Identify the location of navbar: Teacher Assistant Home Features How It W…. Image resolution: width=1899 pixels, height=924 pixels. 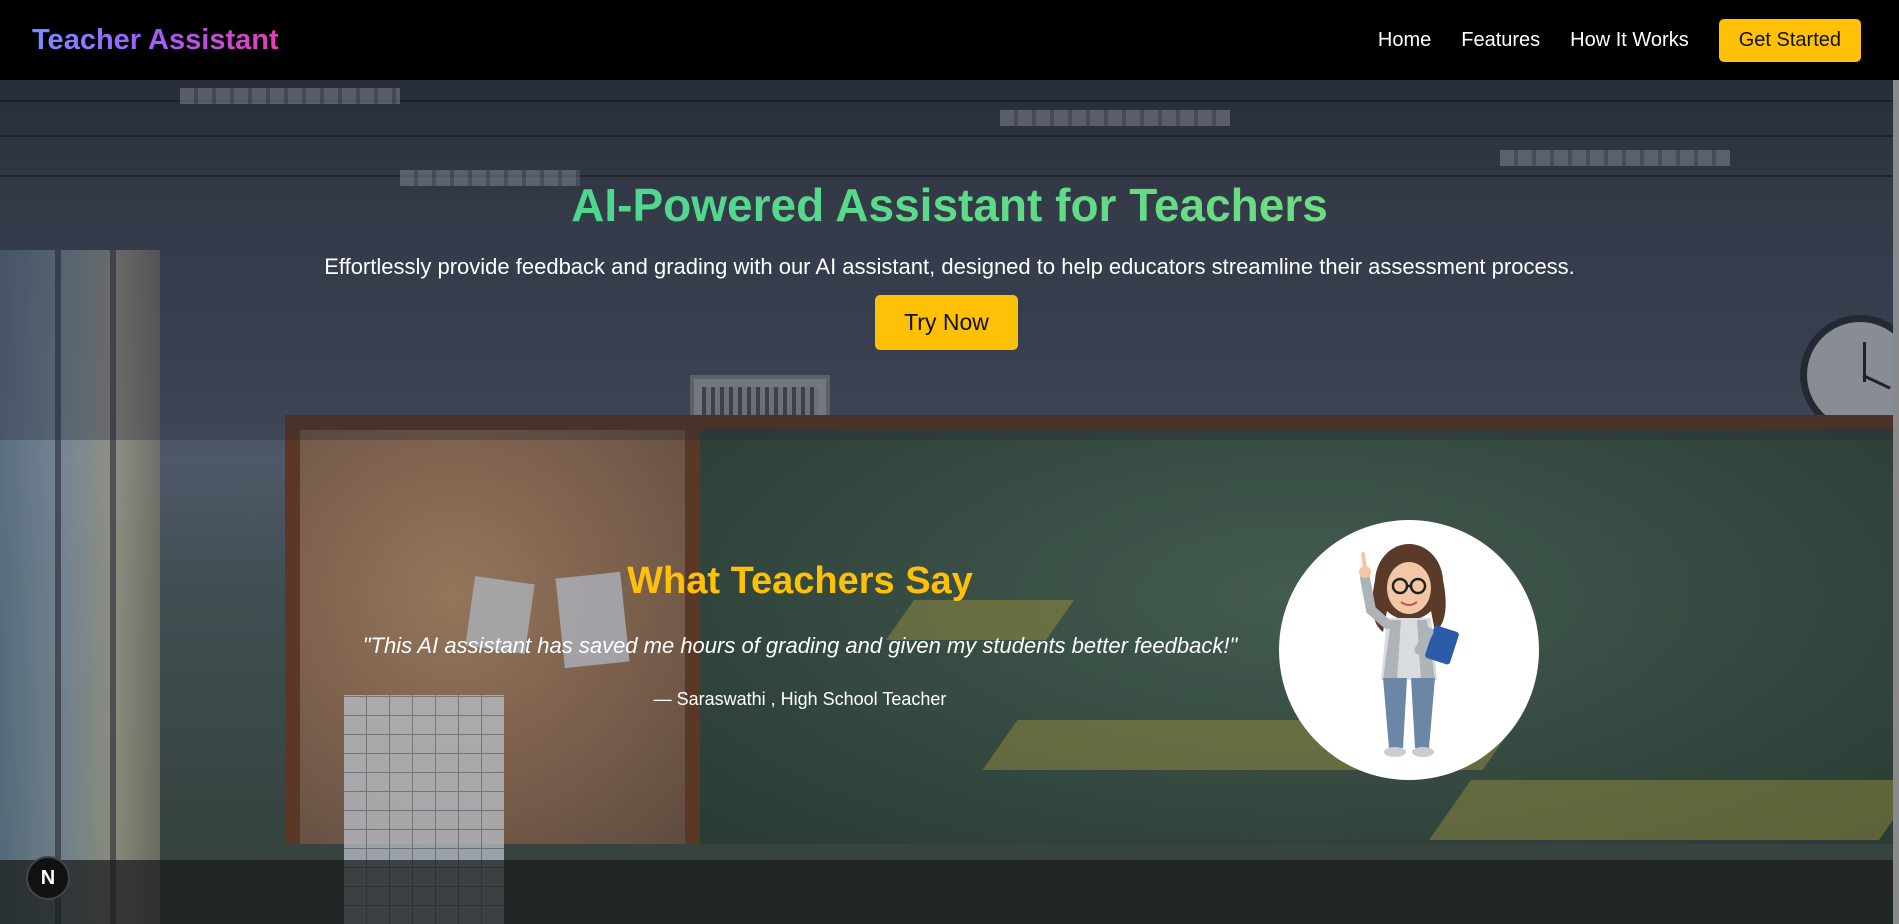
(949, 40).